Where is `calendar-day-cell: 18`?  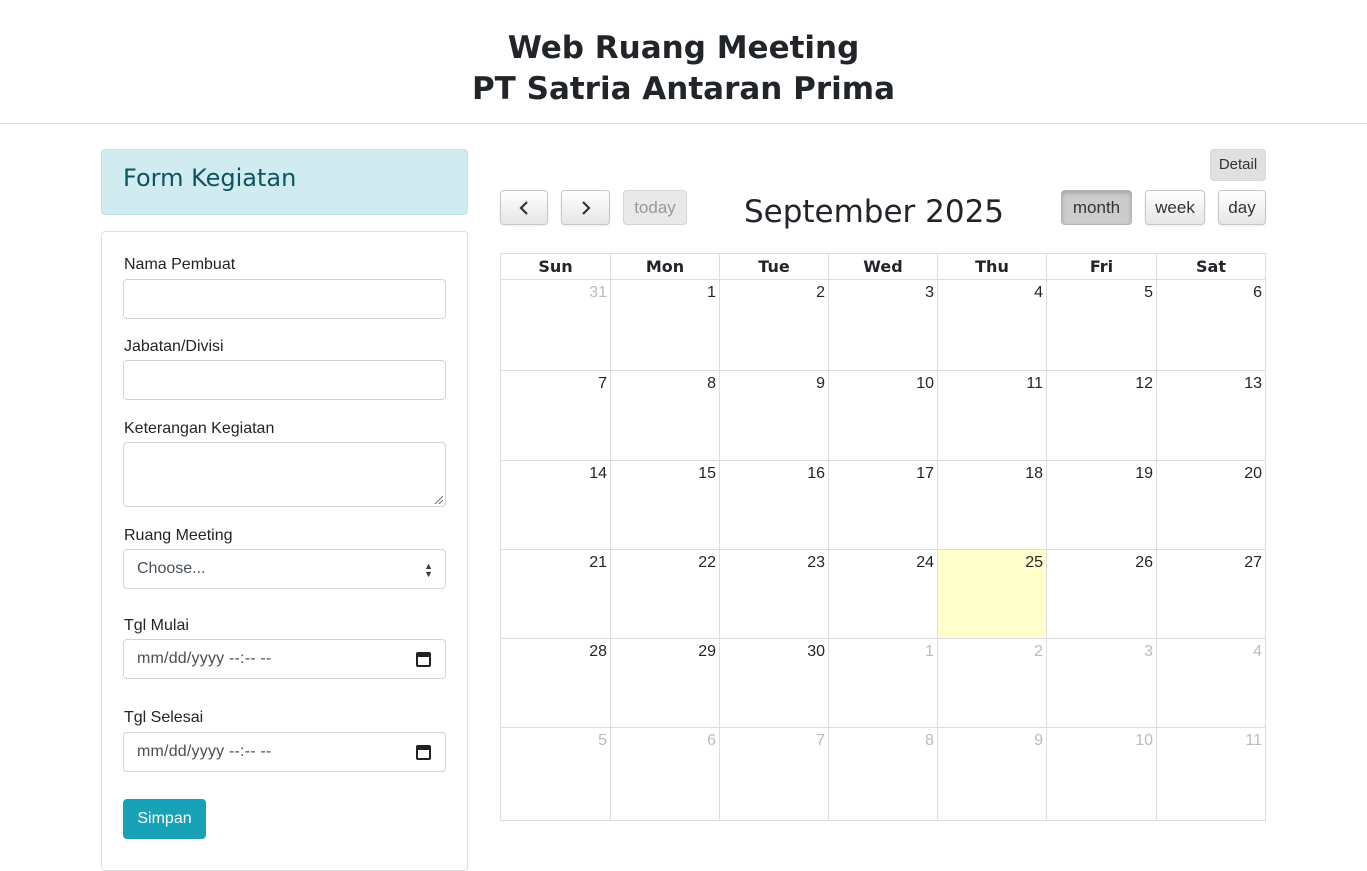 calendar-day-cell: 18 is located at coordinates (991, 504).